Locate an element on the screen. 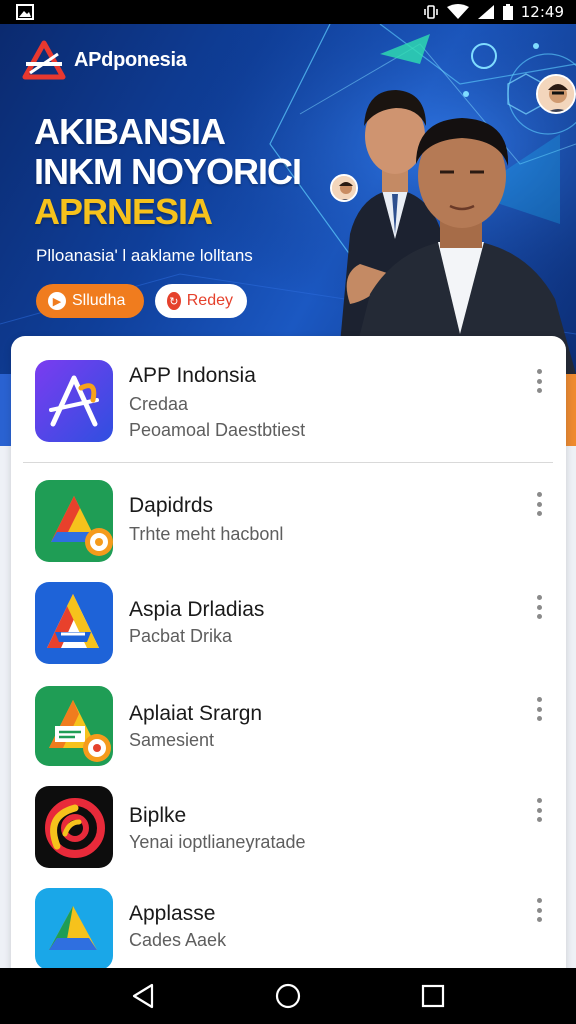 The image size is (576, 1024). aplaiat-icon is located at coordinates (74, 727).